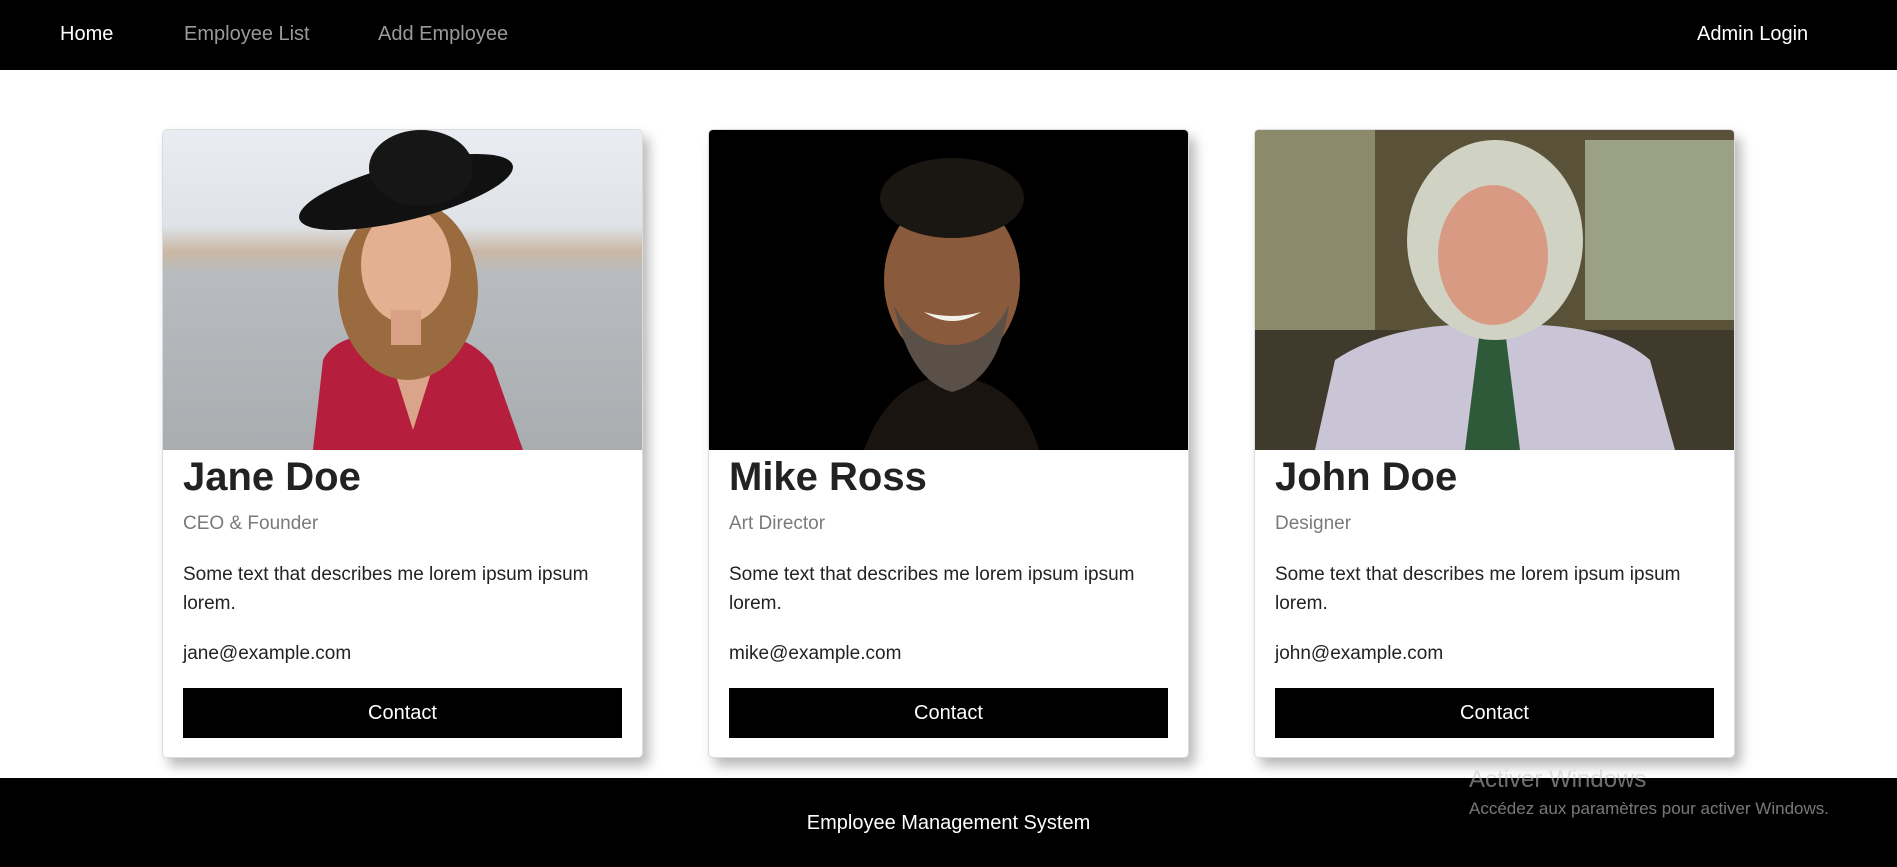  I want to click on nav-home-link: Home, so click(86, 34).